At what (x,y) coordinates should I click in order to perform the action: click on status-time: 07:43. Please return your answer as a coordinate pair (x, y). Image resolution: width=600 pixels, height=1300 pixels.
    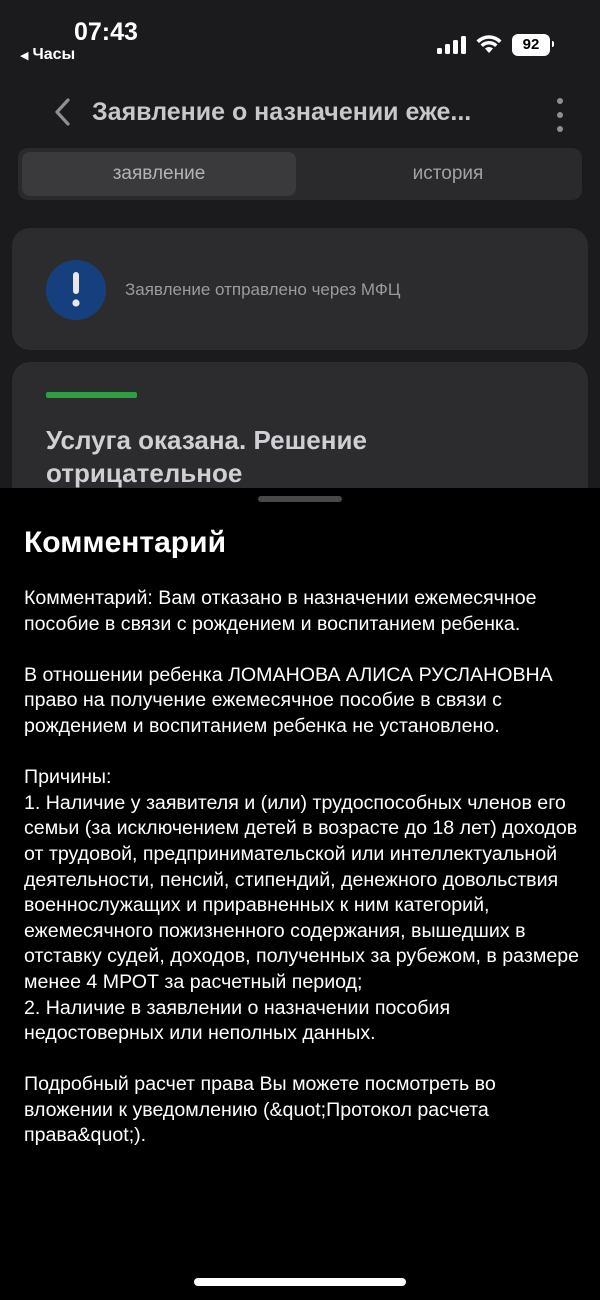
    Looking at the image, I should click on (106, 32).